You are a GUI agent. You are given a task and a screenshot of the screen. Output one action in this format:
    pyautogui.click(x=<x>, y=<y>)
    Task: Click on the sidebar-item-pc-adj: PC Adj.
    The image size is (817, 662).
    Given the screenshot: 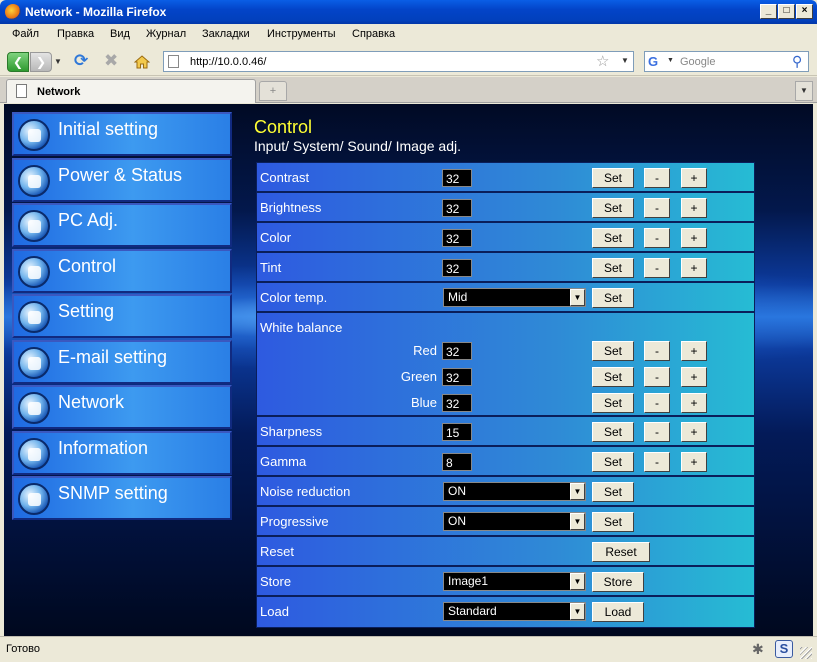 What is the action you would take?
    pyautogui.click(x=122, y=225)
    